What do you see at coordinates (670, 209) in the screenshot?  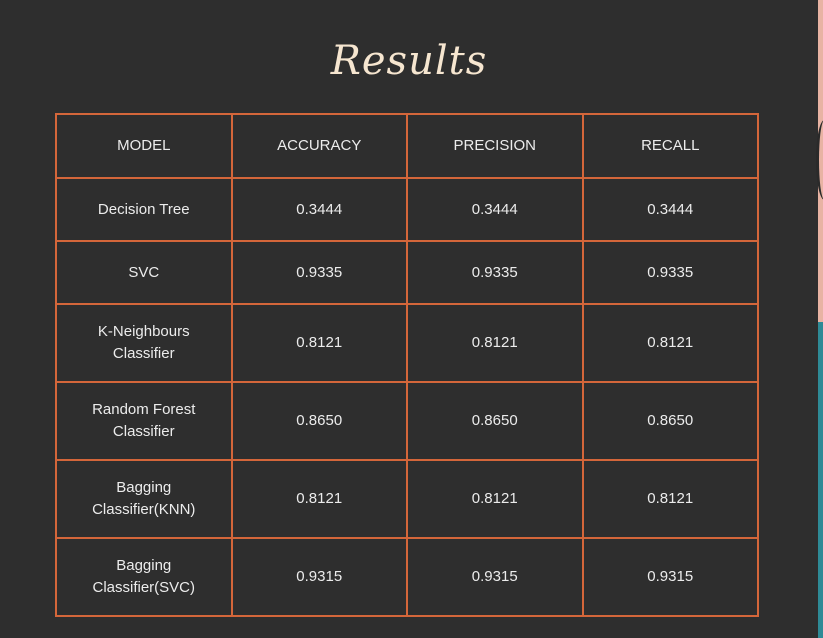 I see `recall-cell: 0.3444` at bounding box center [670, 209].